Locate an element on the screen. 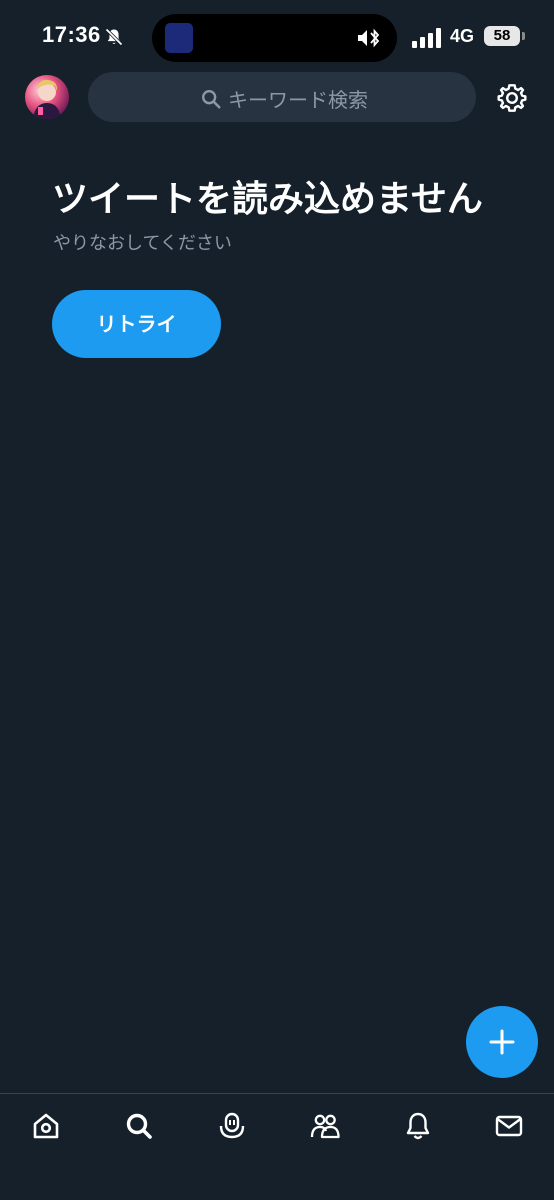  avatar is located at coordinates (47, 97).